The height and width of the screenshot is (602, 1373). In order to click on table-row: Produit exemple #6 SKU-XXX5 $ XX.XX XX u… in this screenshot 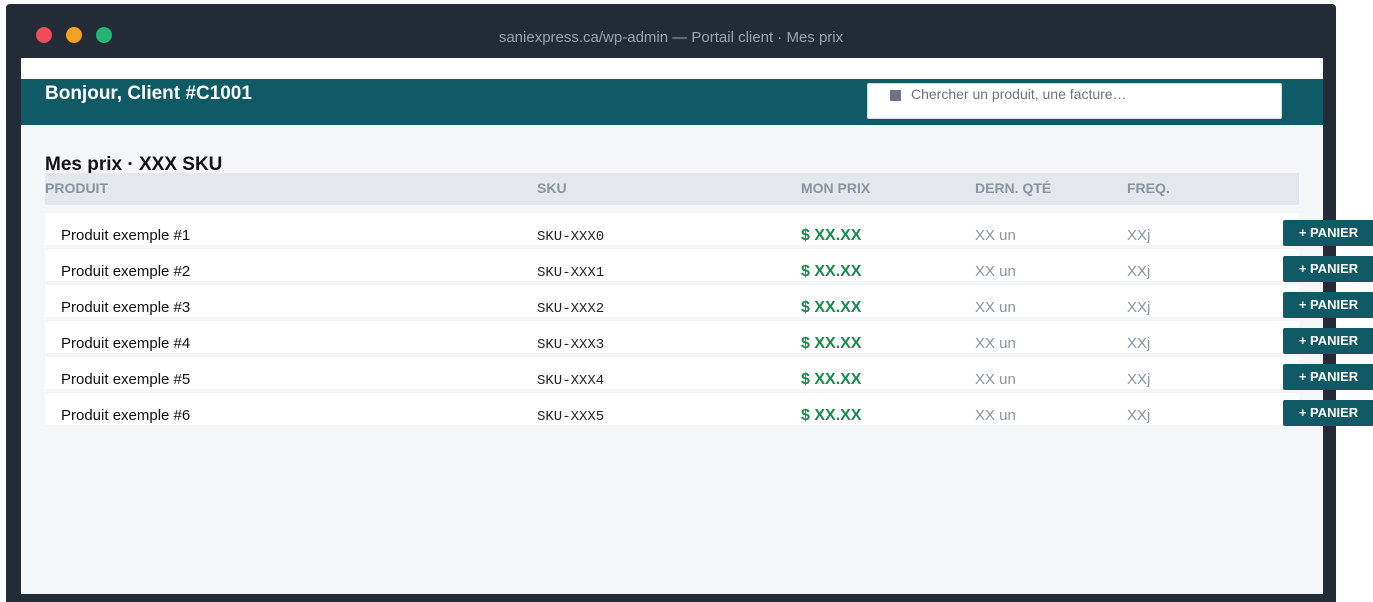, I will do `click(672, 409)`.